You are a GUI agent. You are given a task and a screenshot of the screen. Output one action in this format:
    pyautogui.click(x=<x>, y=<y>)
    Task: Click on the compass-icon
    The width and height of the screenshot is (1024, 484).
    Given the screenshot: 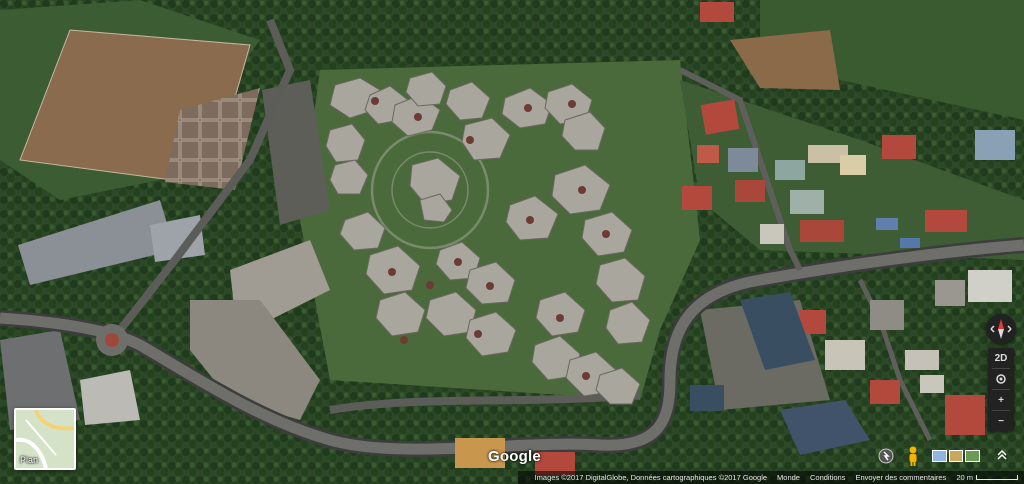 What is the action you would take?
    pyautogui.click(x=1001, y=329)
    